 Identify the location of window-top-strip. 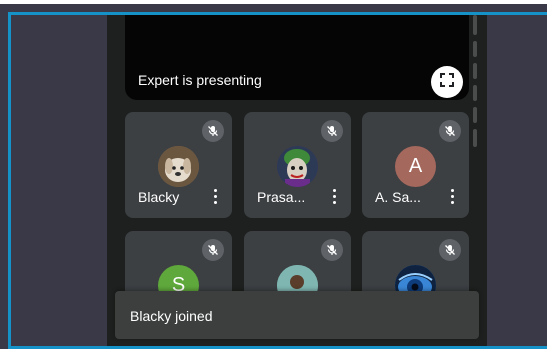
(273, 2).